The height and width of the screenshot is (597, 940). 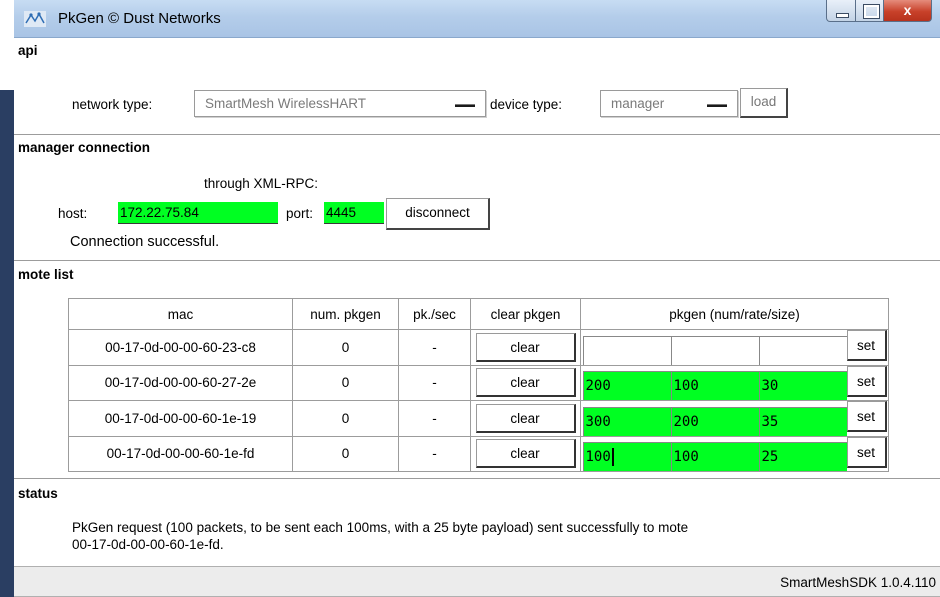 I want to click on pkgen-size-input: 30, so click(x=802, y=385).